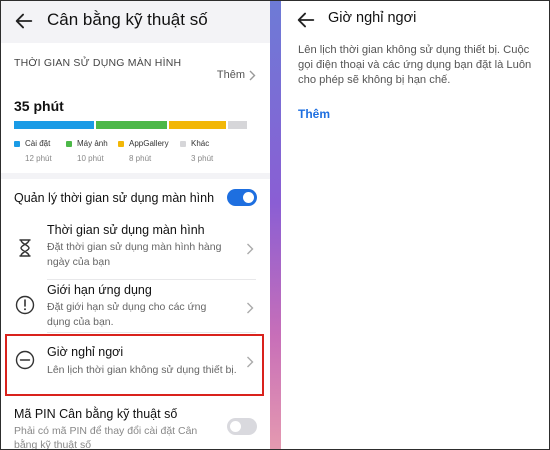 The height and width of the screenshot is (450, 550). Describe the element at coordinates (149, 143) in the screenshot. I see `legend-label: AppGallery` at that location.